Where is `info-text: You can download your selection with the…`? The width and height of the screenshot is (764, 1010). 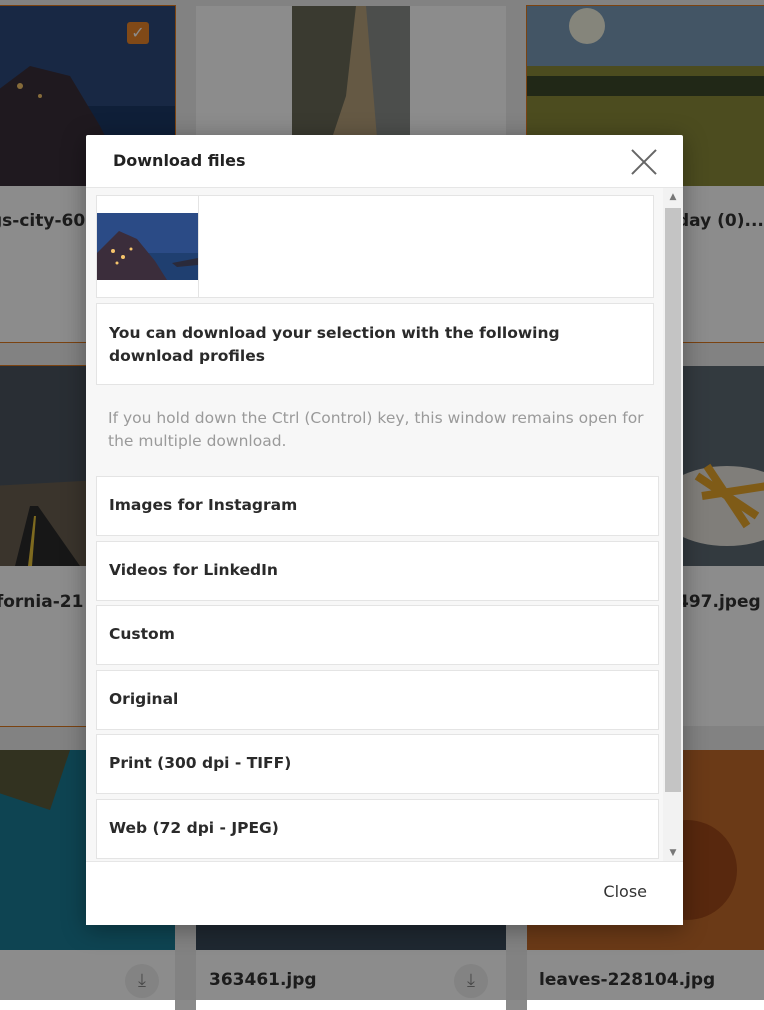 info-text: You can download your selection with the… is located at coordinates (334, 344).